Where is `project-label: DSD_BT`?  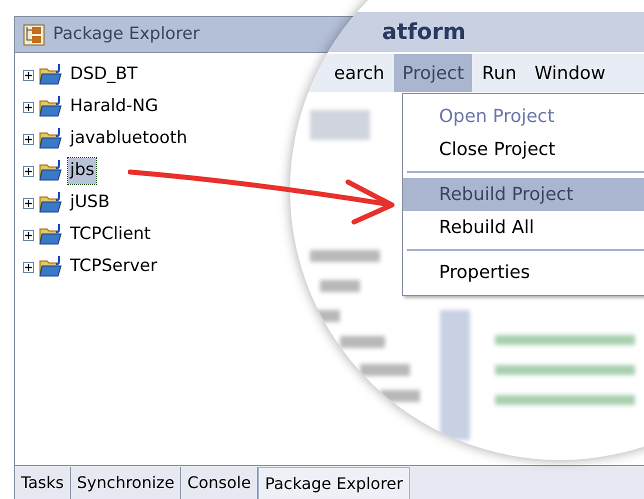 project-label: DSD_BT is located at coordinates (104, 75).